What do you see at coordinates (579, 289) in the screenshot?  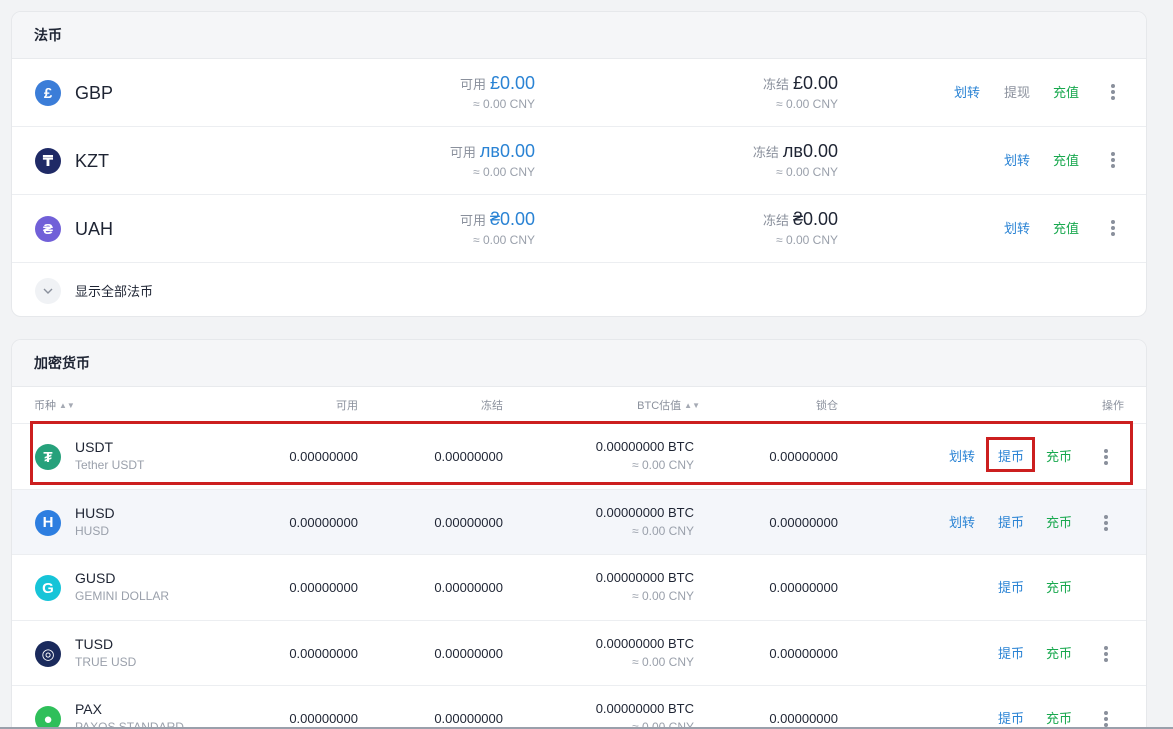 I see `show-all-fiat: 显示全部法币` at bounding box center [579, 289].